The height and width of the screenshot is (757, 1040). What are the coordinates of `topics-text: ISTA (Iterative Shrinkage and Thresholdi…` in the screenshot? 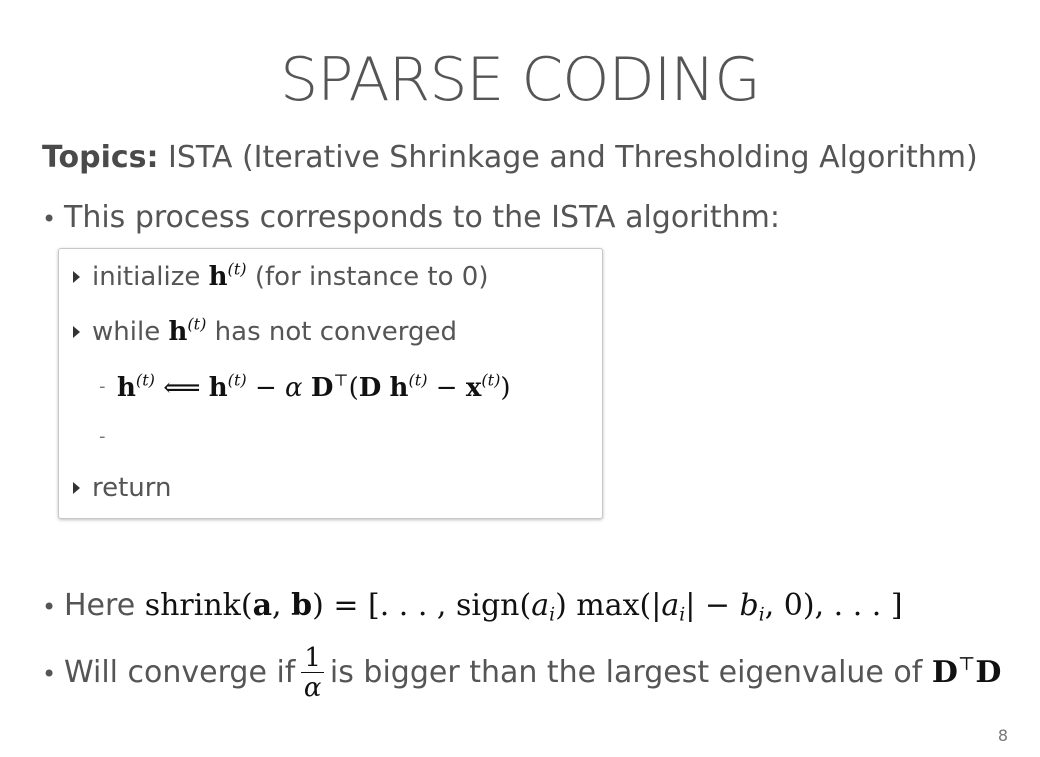 It's located at (573, 157).